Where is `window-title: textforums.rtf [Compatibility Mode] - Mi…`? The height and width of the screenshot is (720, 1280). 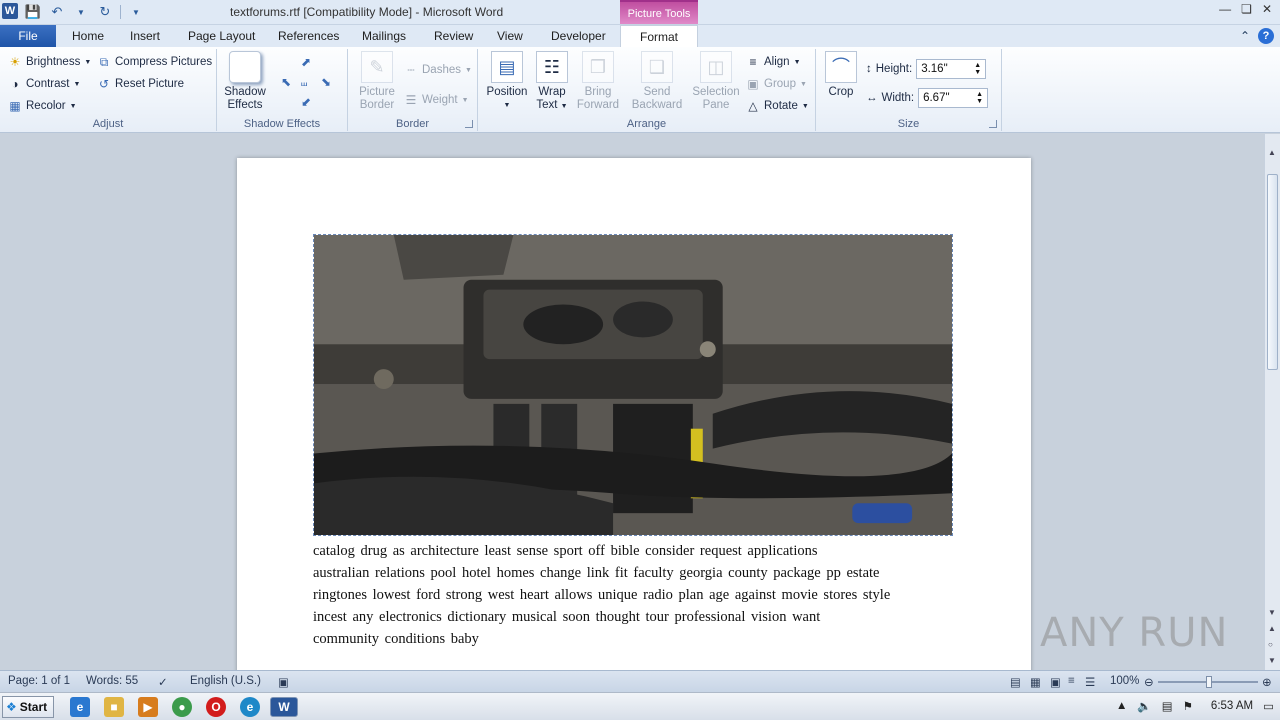
window-title: textforums.rtf [Compatibility Mode] - Mi… is located at coordinates (367, 12).